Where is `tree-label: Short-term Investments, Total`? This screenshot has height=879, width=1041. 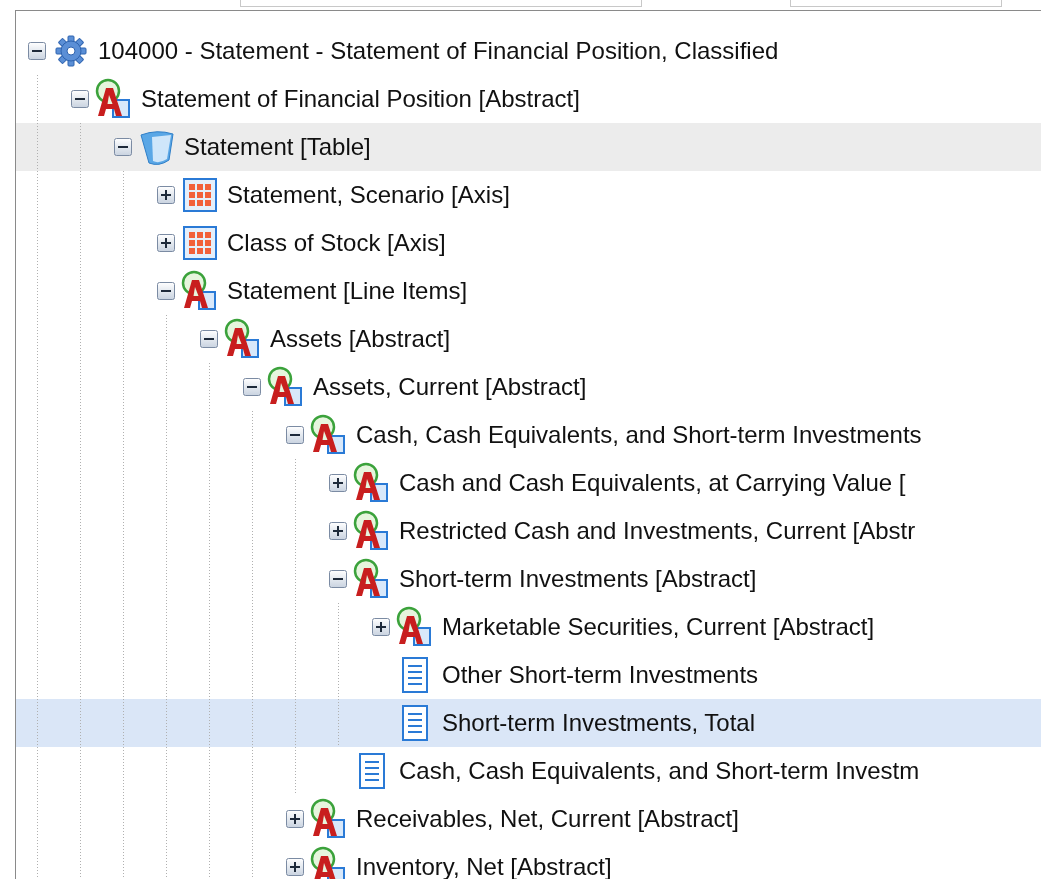
tree-label: Short-term Investments, Total is located at coordinates (598, 723).